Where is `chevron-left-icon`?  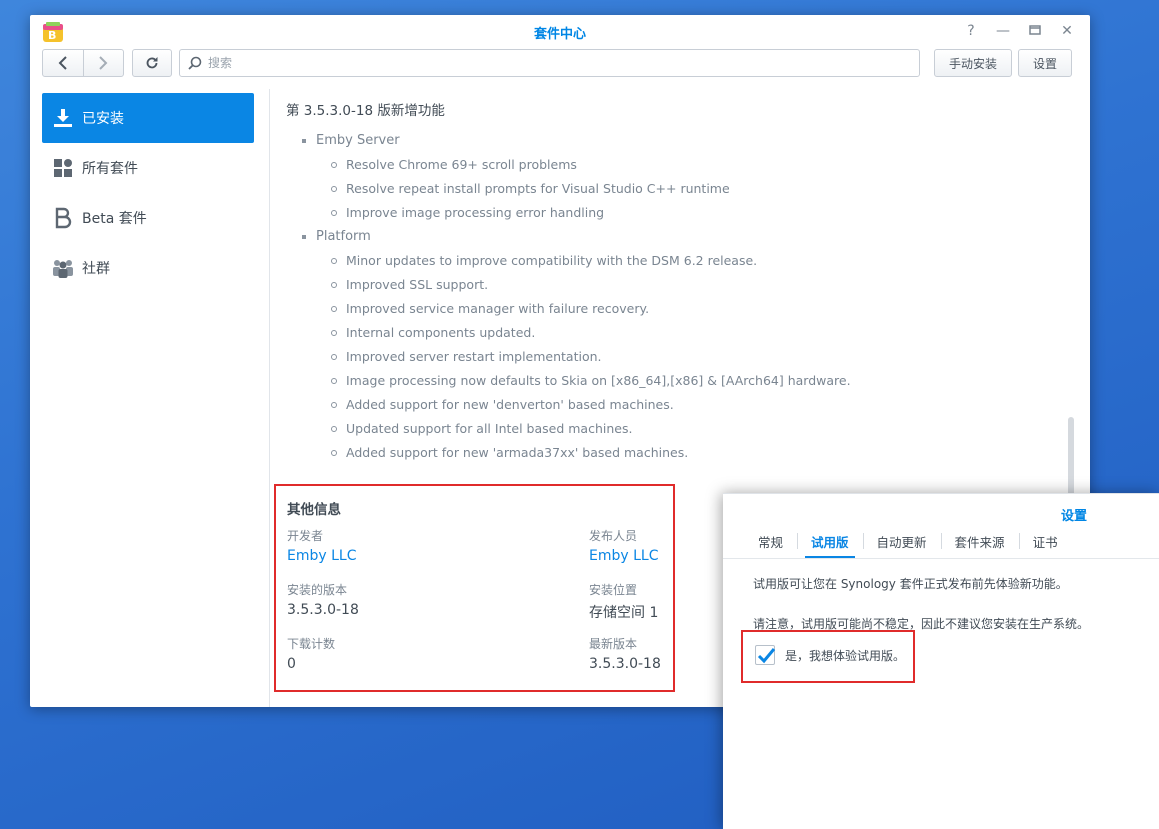
chevron-left-icon is located at coordinates (62, 63).